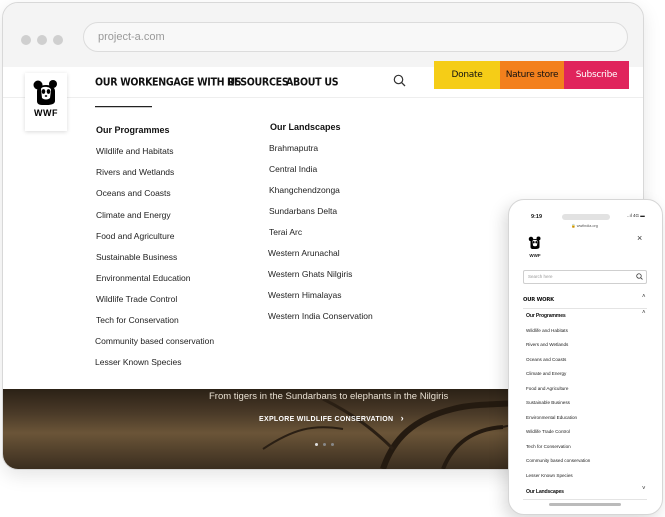 The height and width of the screenshot is (517, 665). What do you see at coordinates (402, 418) in the screenshot?
I see `chevron-right-icon: ›` at bounding box center [402, 418].